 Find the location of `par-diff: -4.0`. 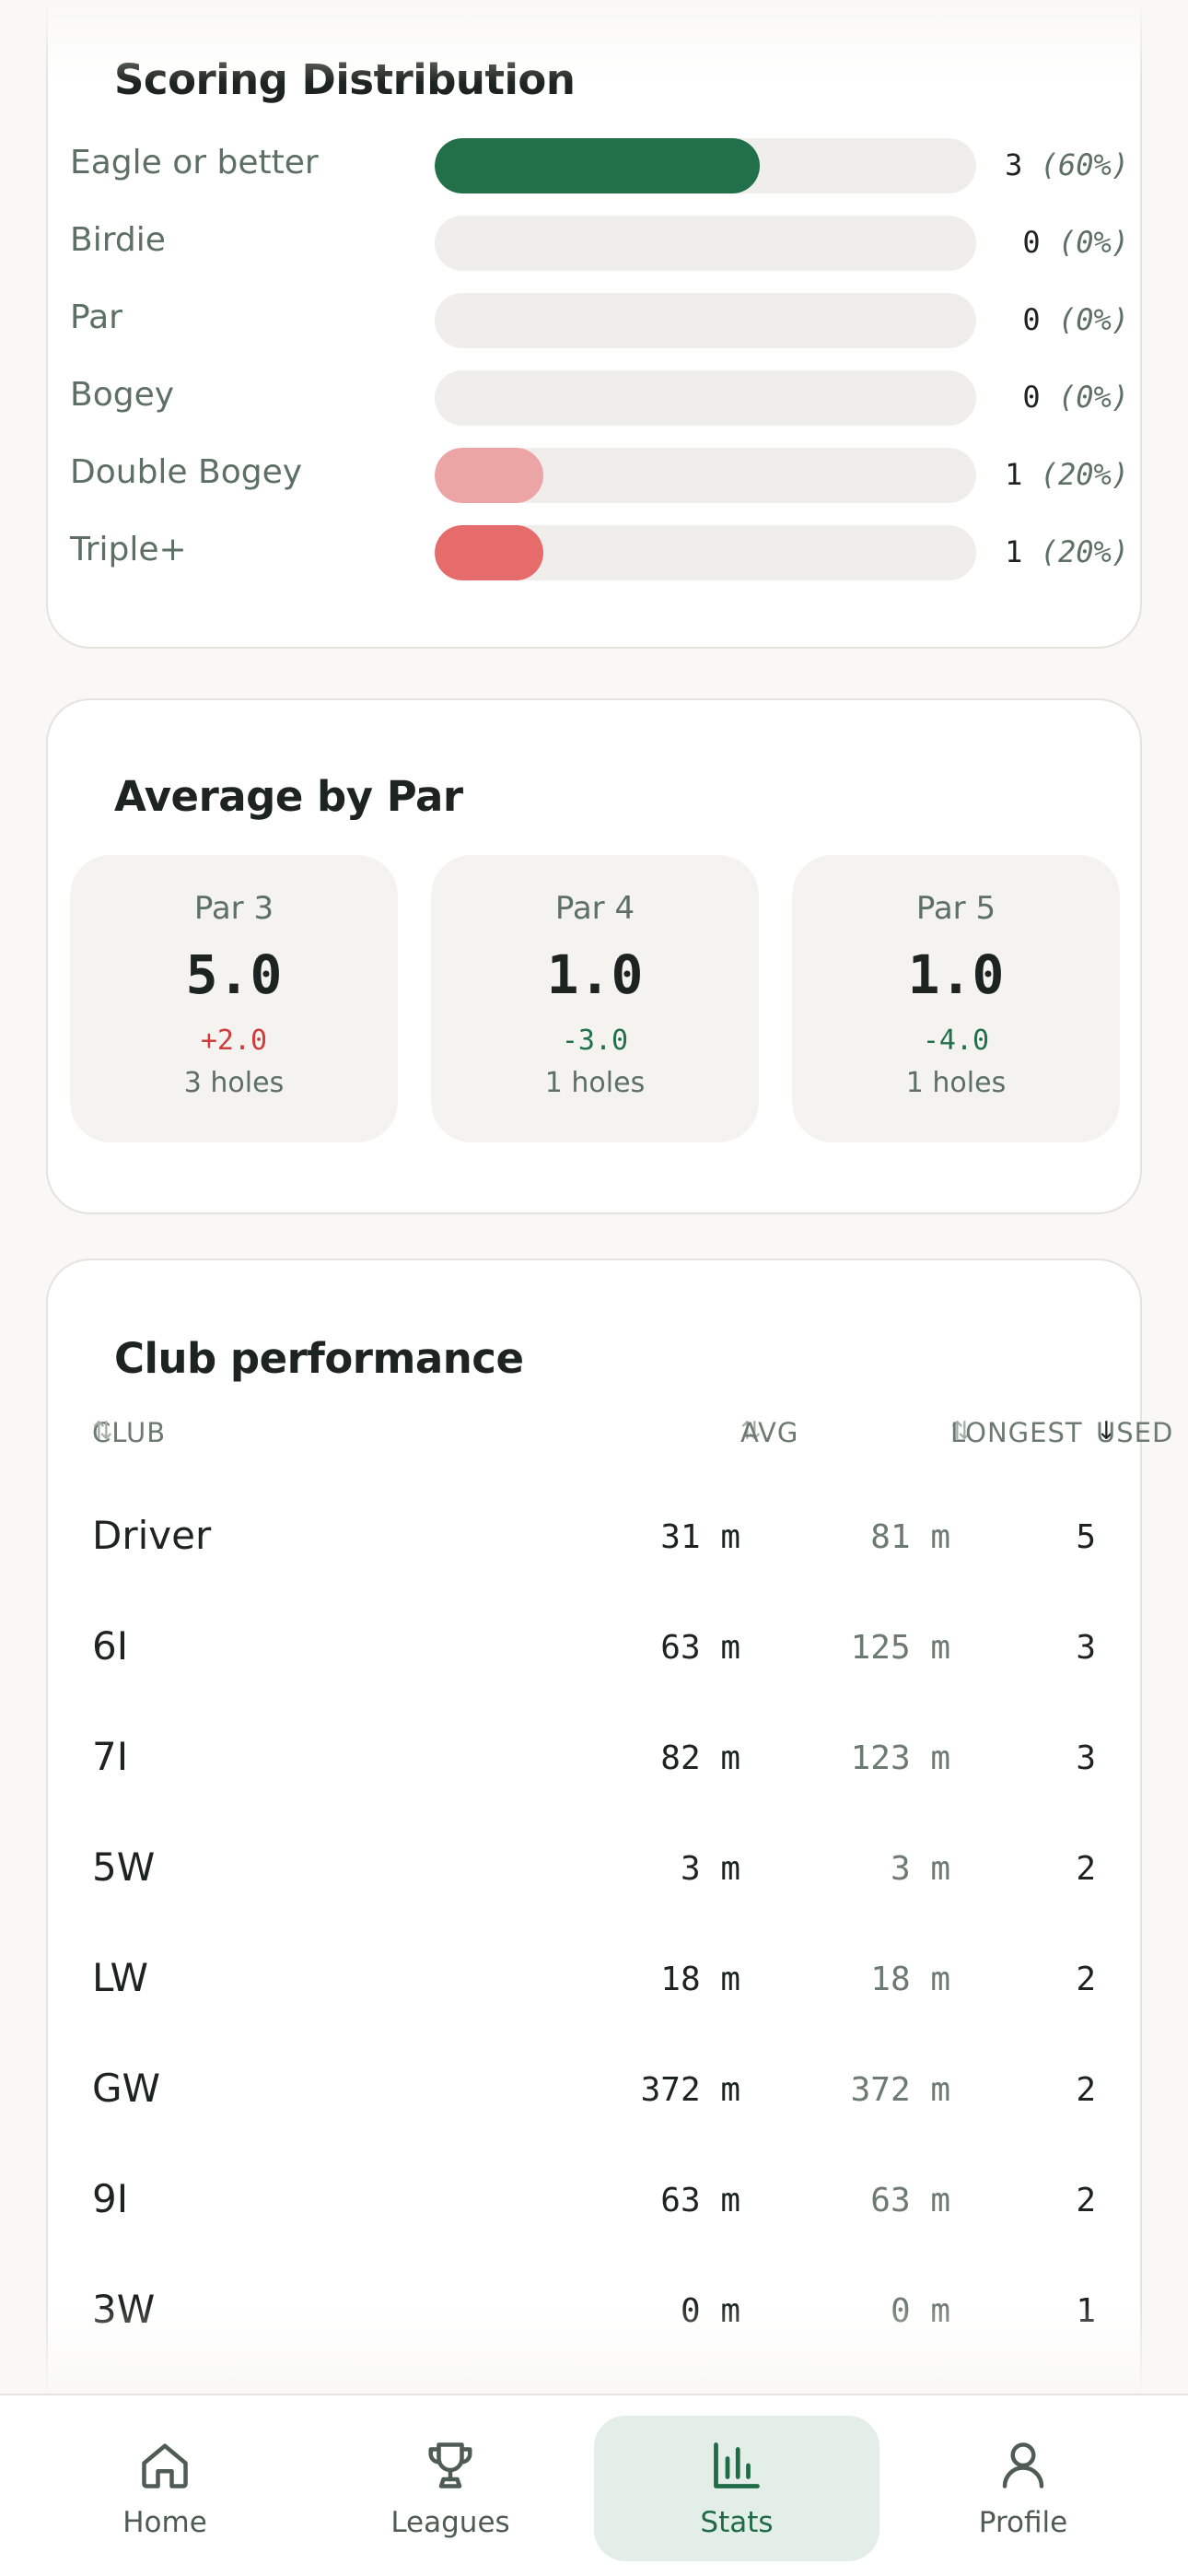

par-diff: -4.0 is located at coordinates (956, 1041).